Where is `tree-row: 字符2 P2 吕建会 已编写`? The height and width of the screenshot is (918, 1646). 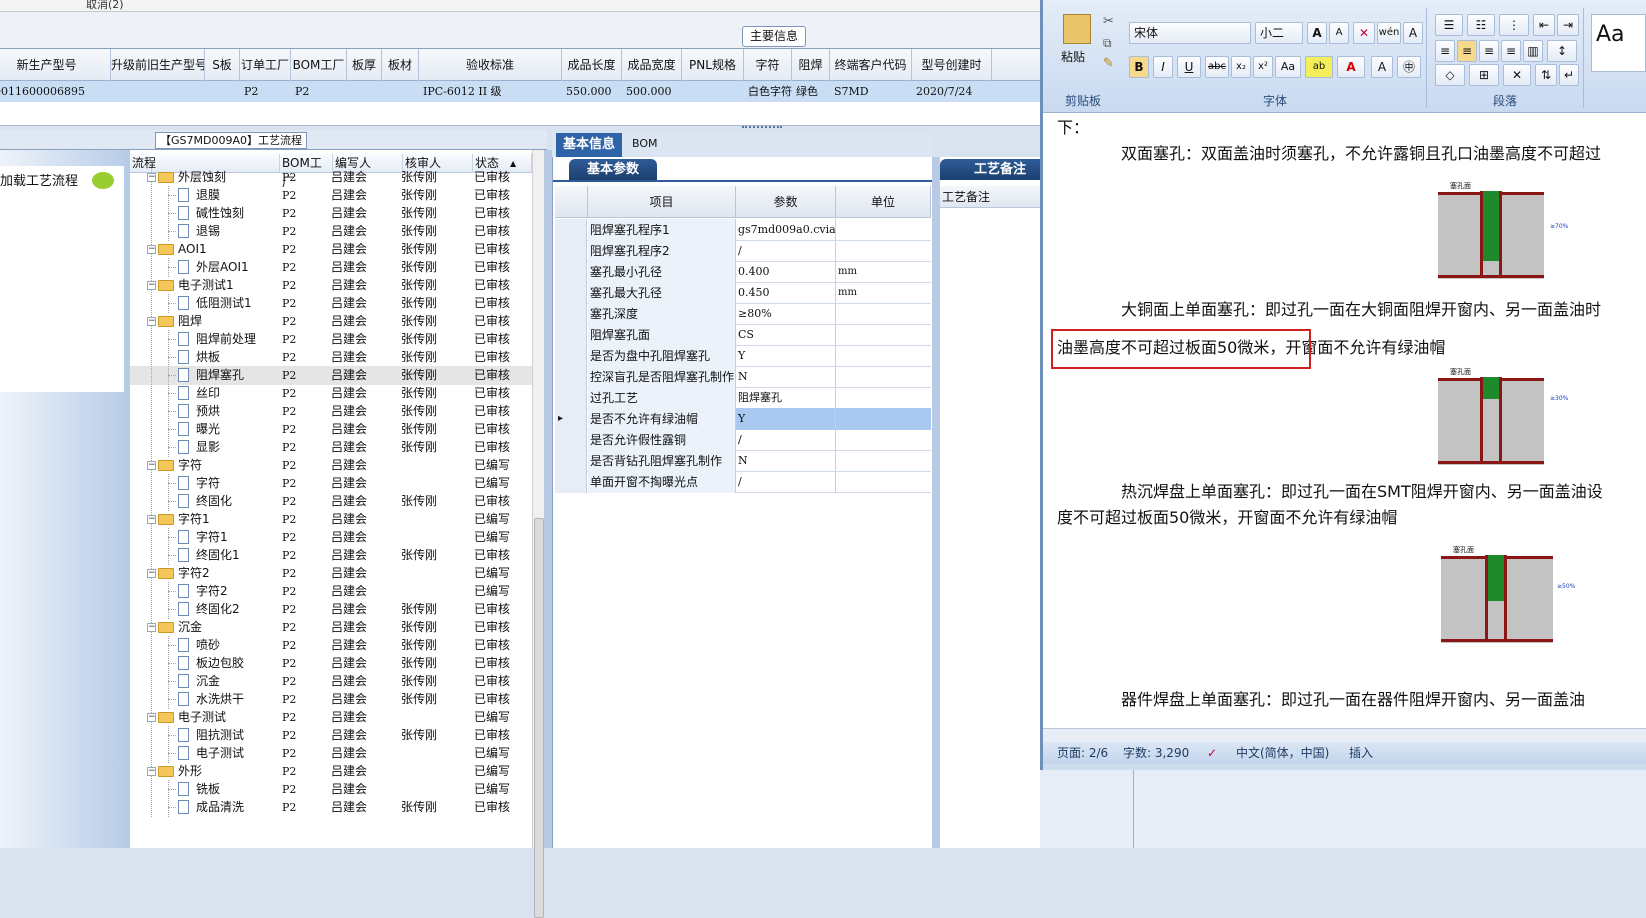
tree-row: 字符2 P2 吕建会 已编写 is located at coordinates (331, 591).